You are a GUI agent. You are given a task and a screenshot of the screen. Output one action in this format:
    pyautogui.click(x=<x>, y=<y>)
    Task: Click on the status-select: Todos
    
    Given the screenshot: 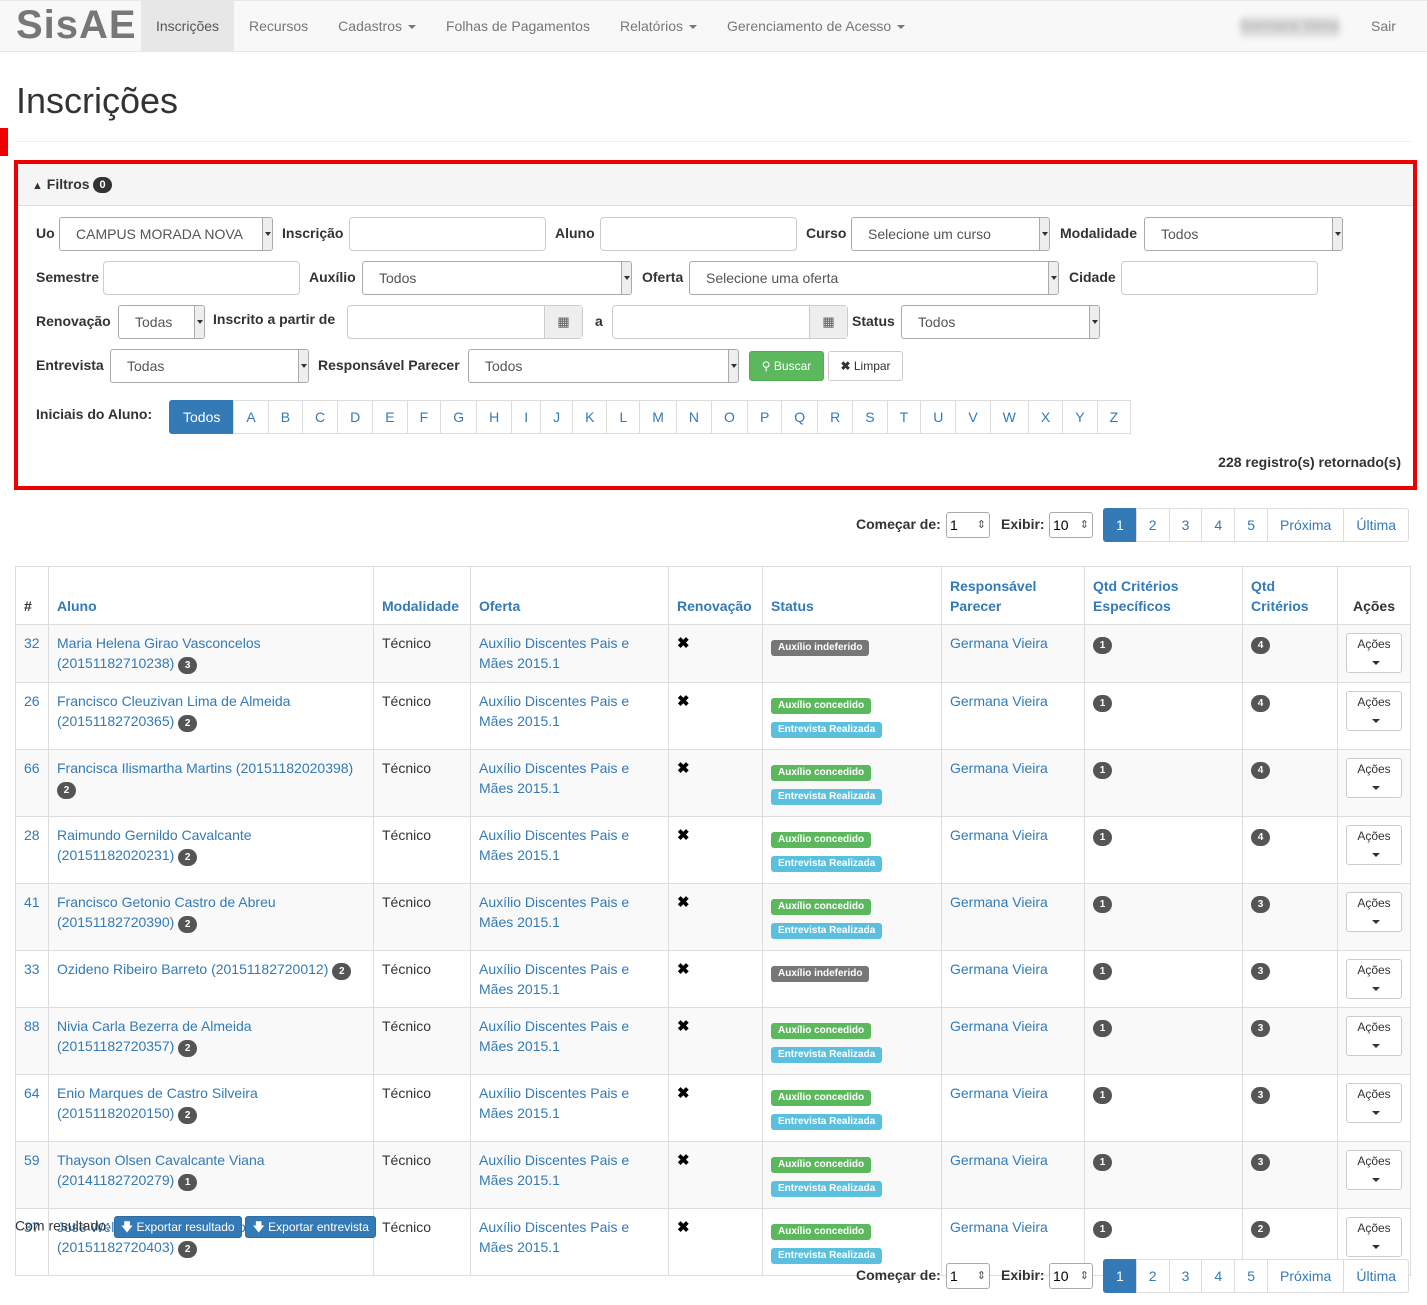 What is the action you would take?
    pyautogui.click(x=1000, y=322)
    